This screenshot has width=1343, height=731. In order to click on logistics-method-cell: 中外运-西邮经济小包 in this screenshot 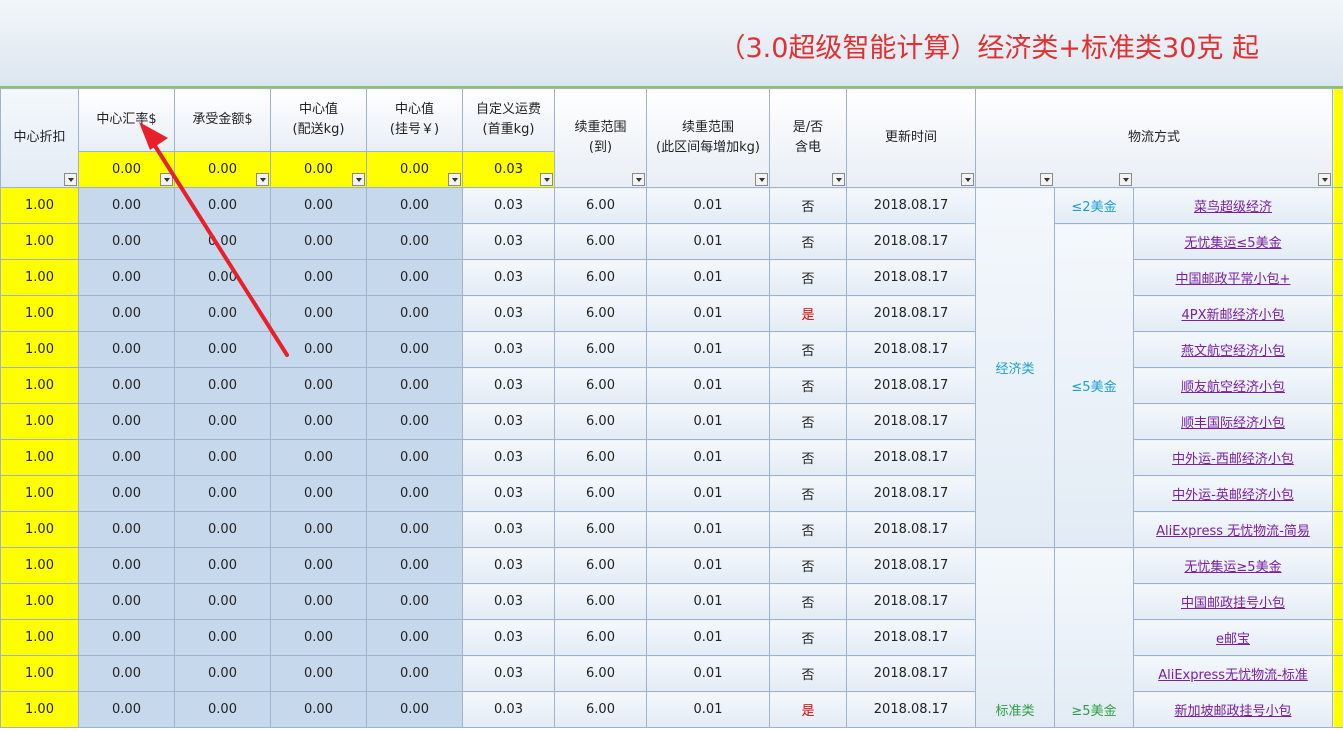, I will do `click(1233, 457)`.